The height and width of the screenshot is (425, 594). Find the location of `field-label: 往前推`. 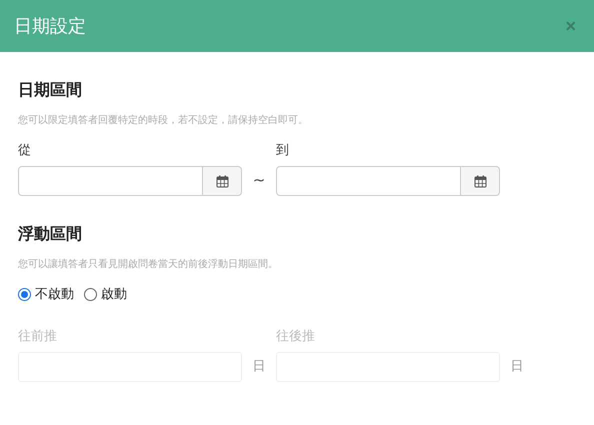

field-label: 往前推 is located at coordinates (38, 336).